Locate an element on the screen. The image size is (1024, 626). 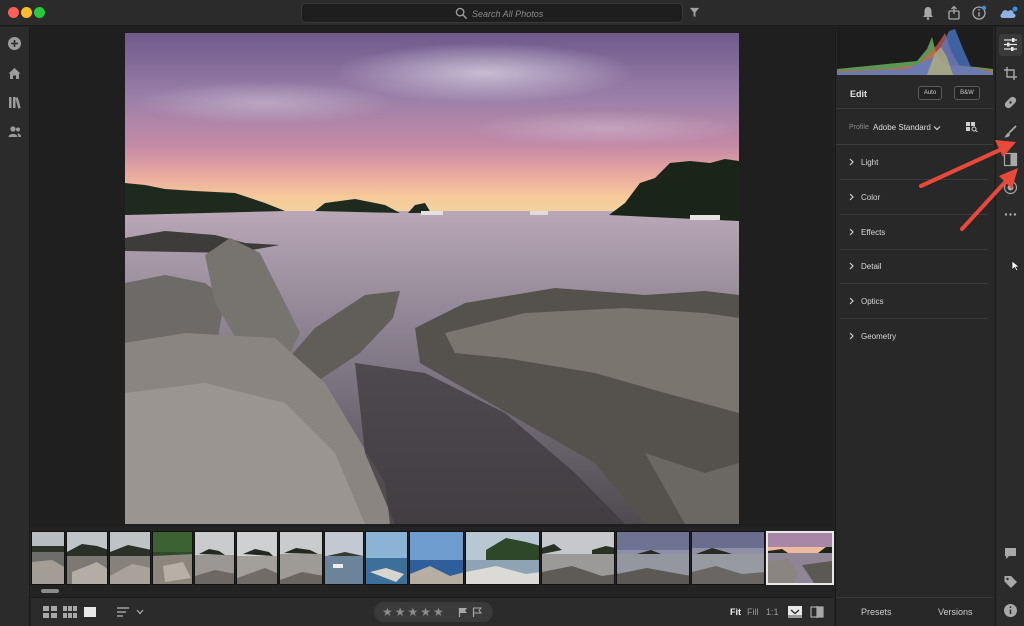
section-geometry: Geometry is located at coordinates (914, 336).